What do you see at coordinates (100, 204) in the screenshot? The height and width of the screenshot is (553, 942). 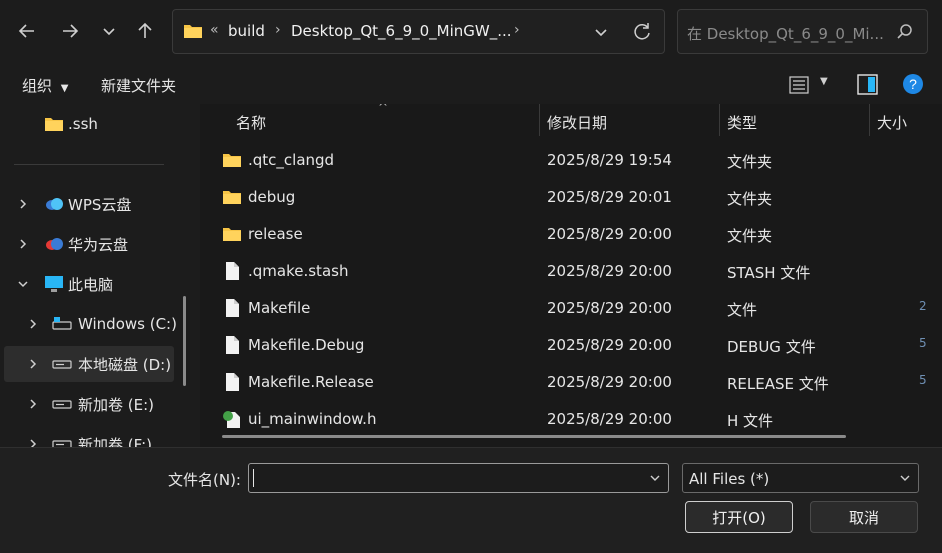 I see `sidebar-item-label: WPS云盘` at bounding box center [100, 204].